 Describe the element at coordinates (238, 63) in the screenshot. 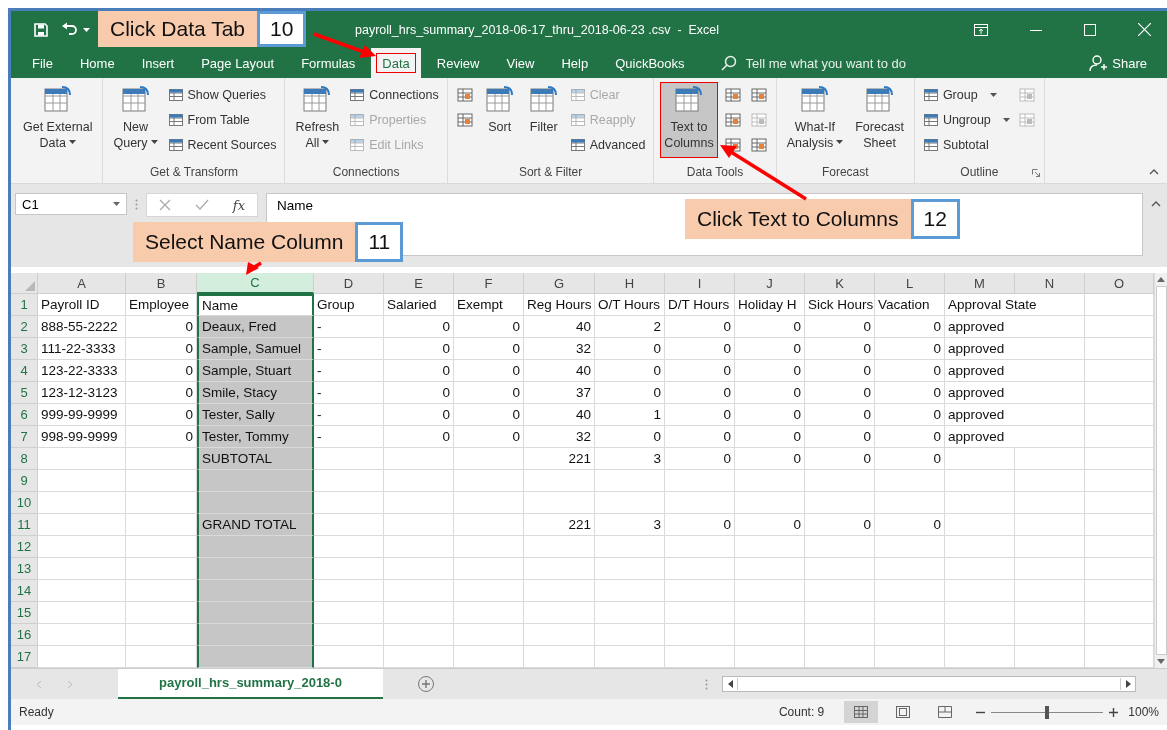

I see `ribbon-tab: Page Layout` at that location.